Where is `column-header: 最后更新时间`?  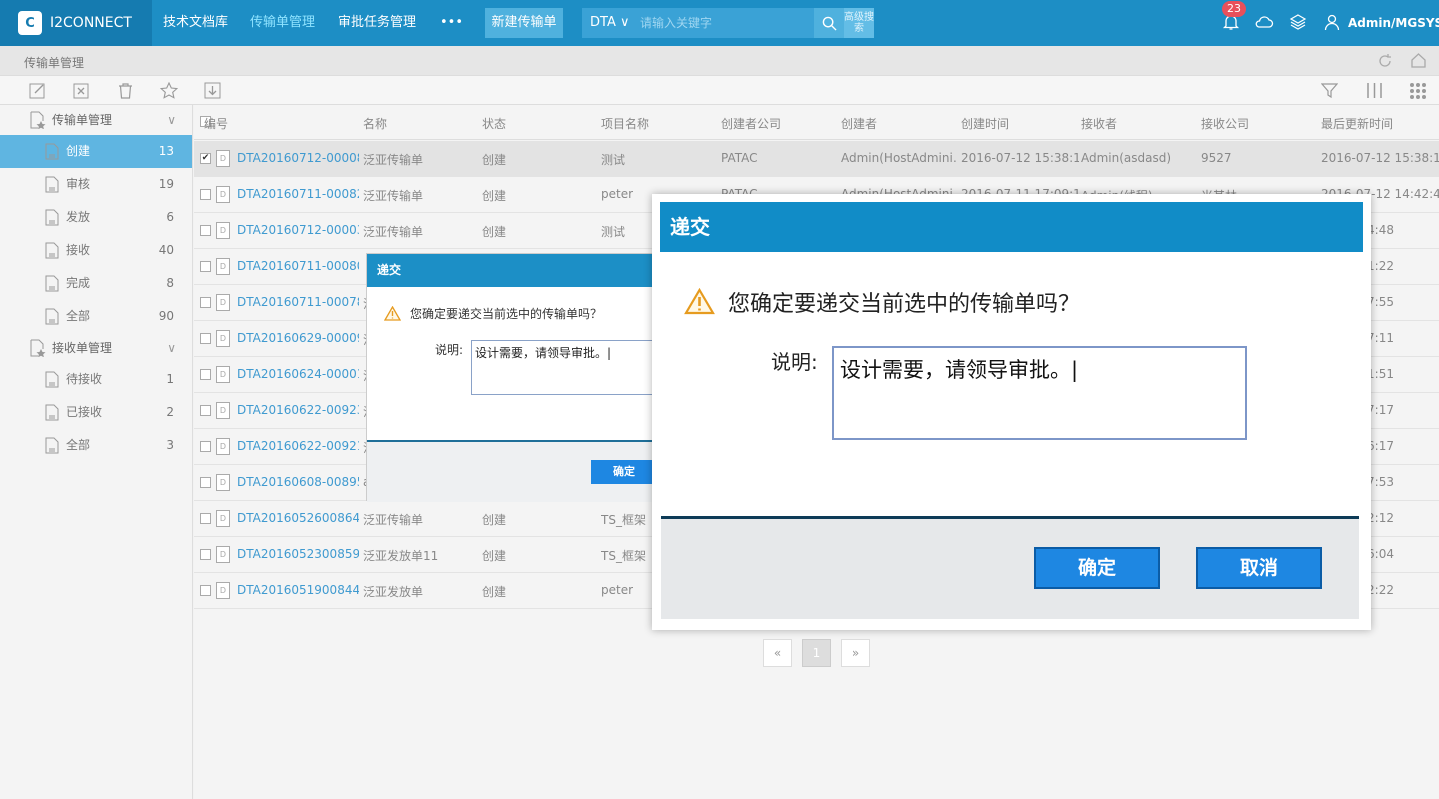
column-header: 最后更新时间 is located at coordinates (1357, 123).